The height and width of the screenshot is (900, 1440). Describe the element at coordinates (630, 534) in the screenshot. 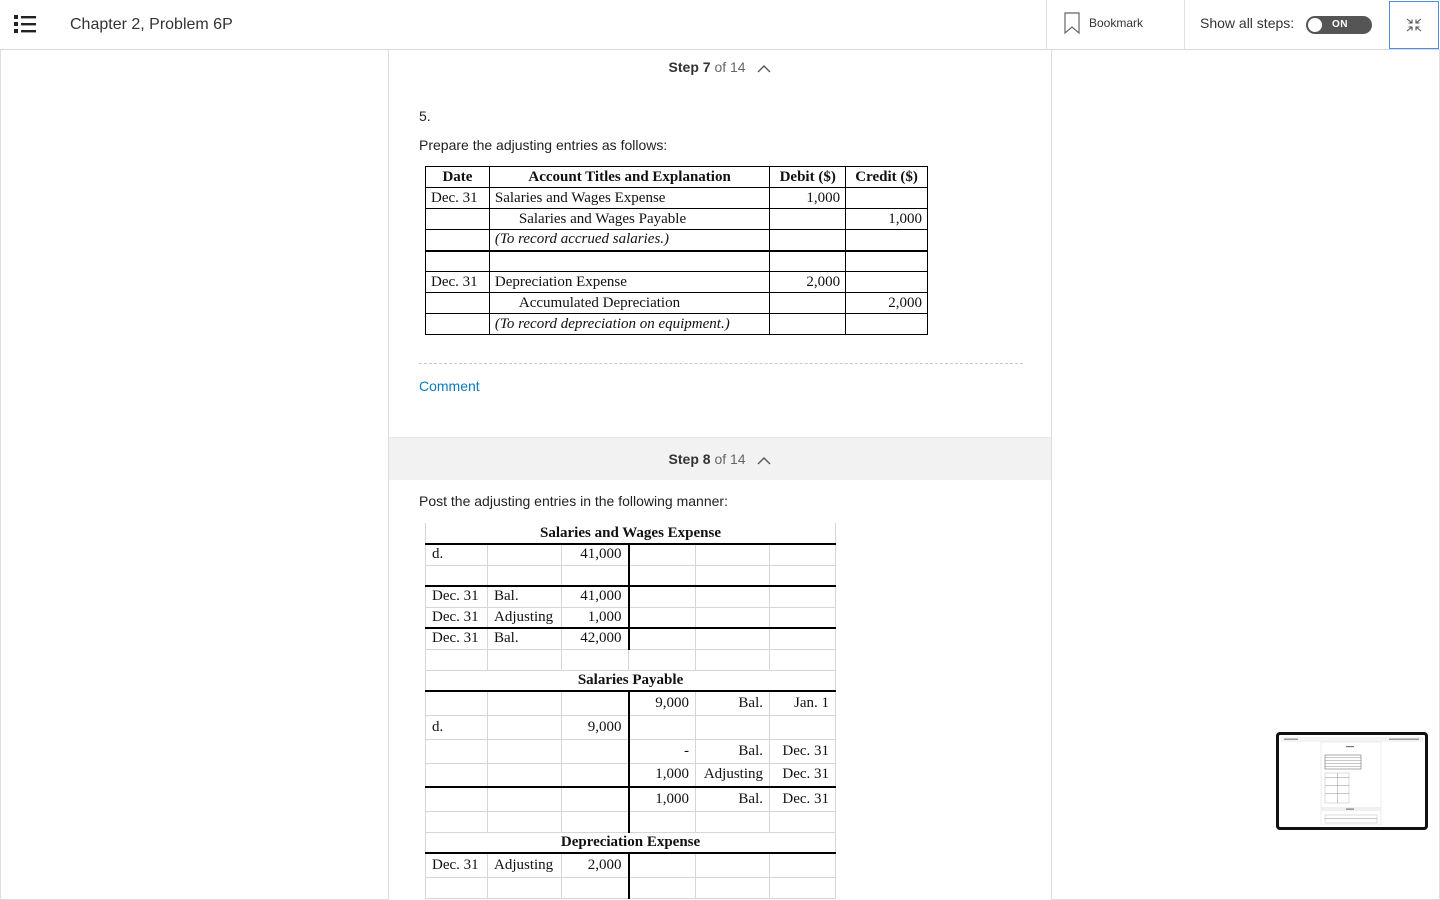

I see `t-account-title: Salaries and Wages Expense` at that location.